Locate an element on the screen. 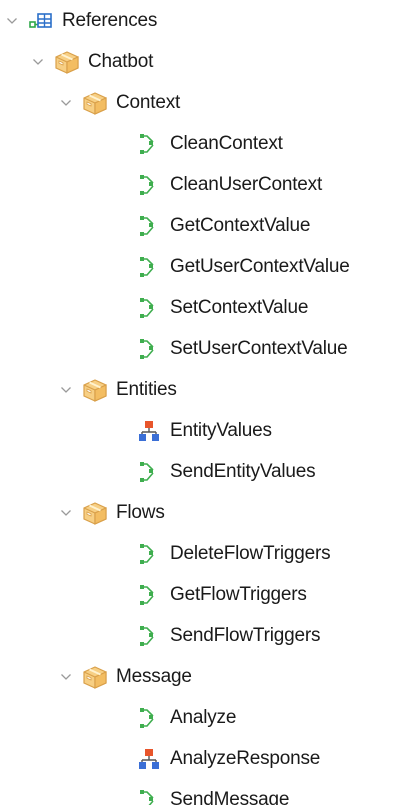  tree-node-label: Analyze is located at coordinates (203, 717).